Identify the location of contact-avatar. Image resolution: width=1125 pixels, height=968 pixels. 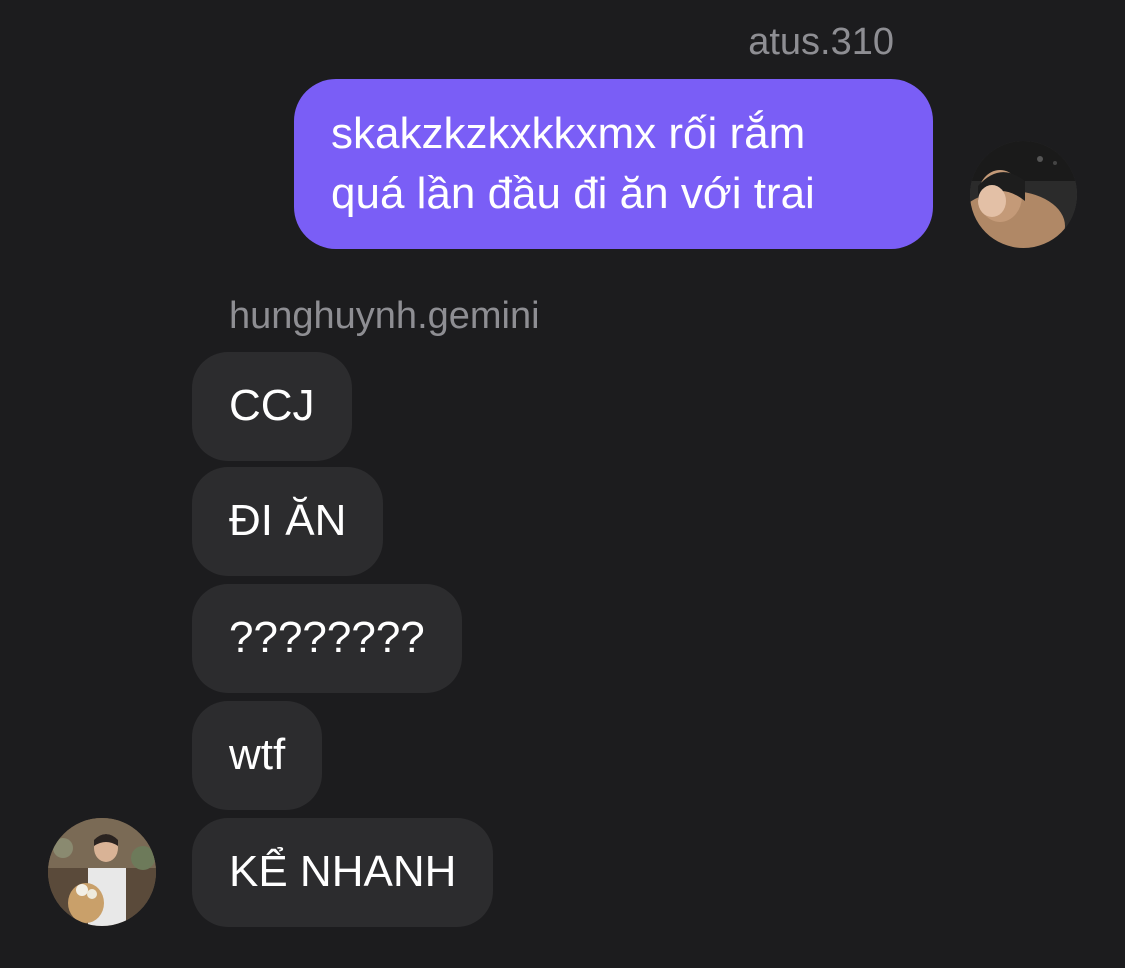
(102, 872).